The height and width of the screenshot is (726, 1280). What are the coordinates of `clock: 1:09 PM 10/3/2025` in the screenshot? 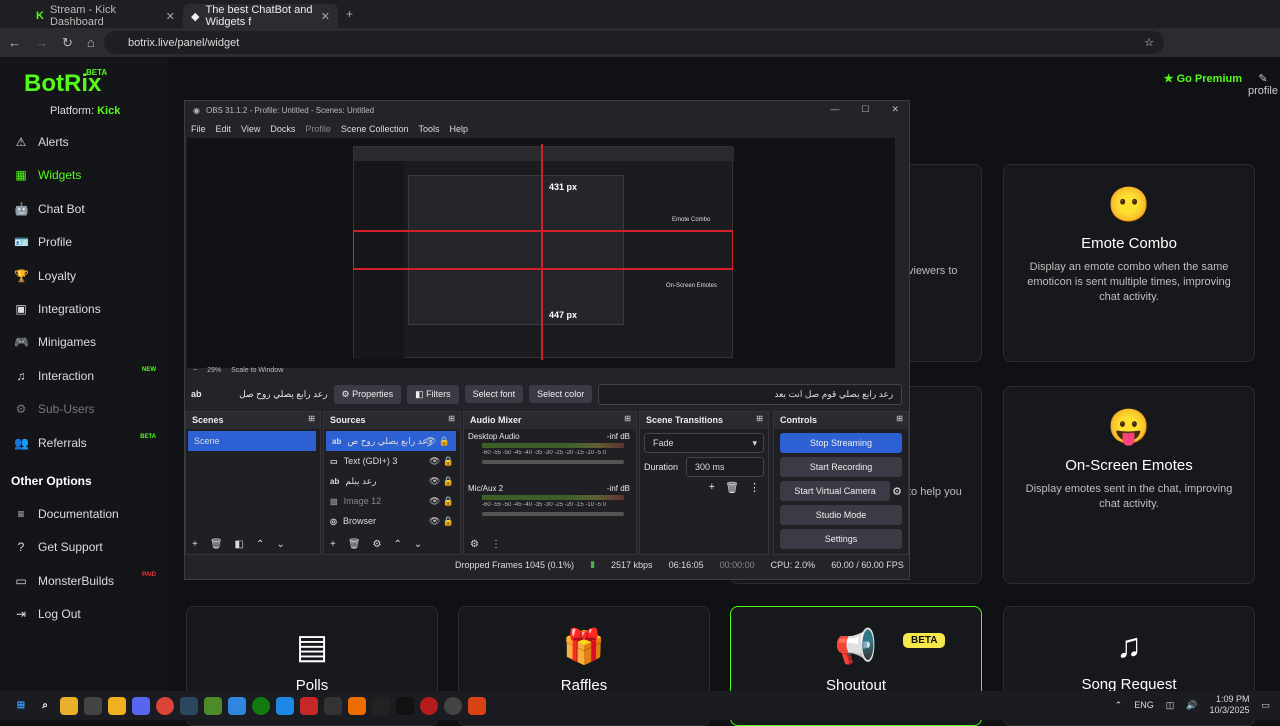 It's located at (1229, 705).